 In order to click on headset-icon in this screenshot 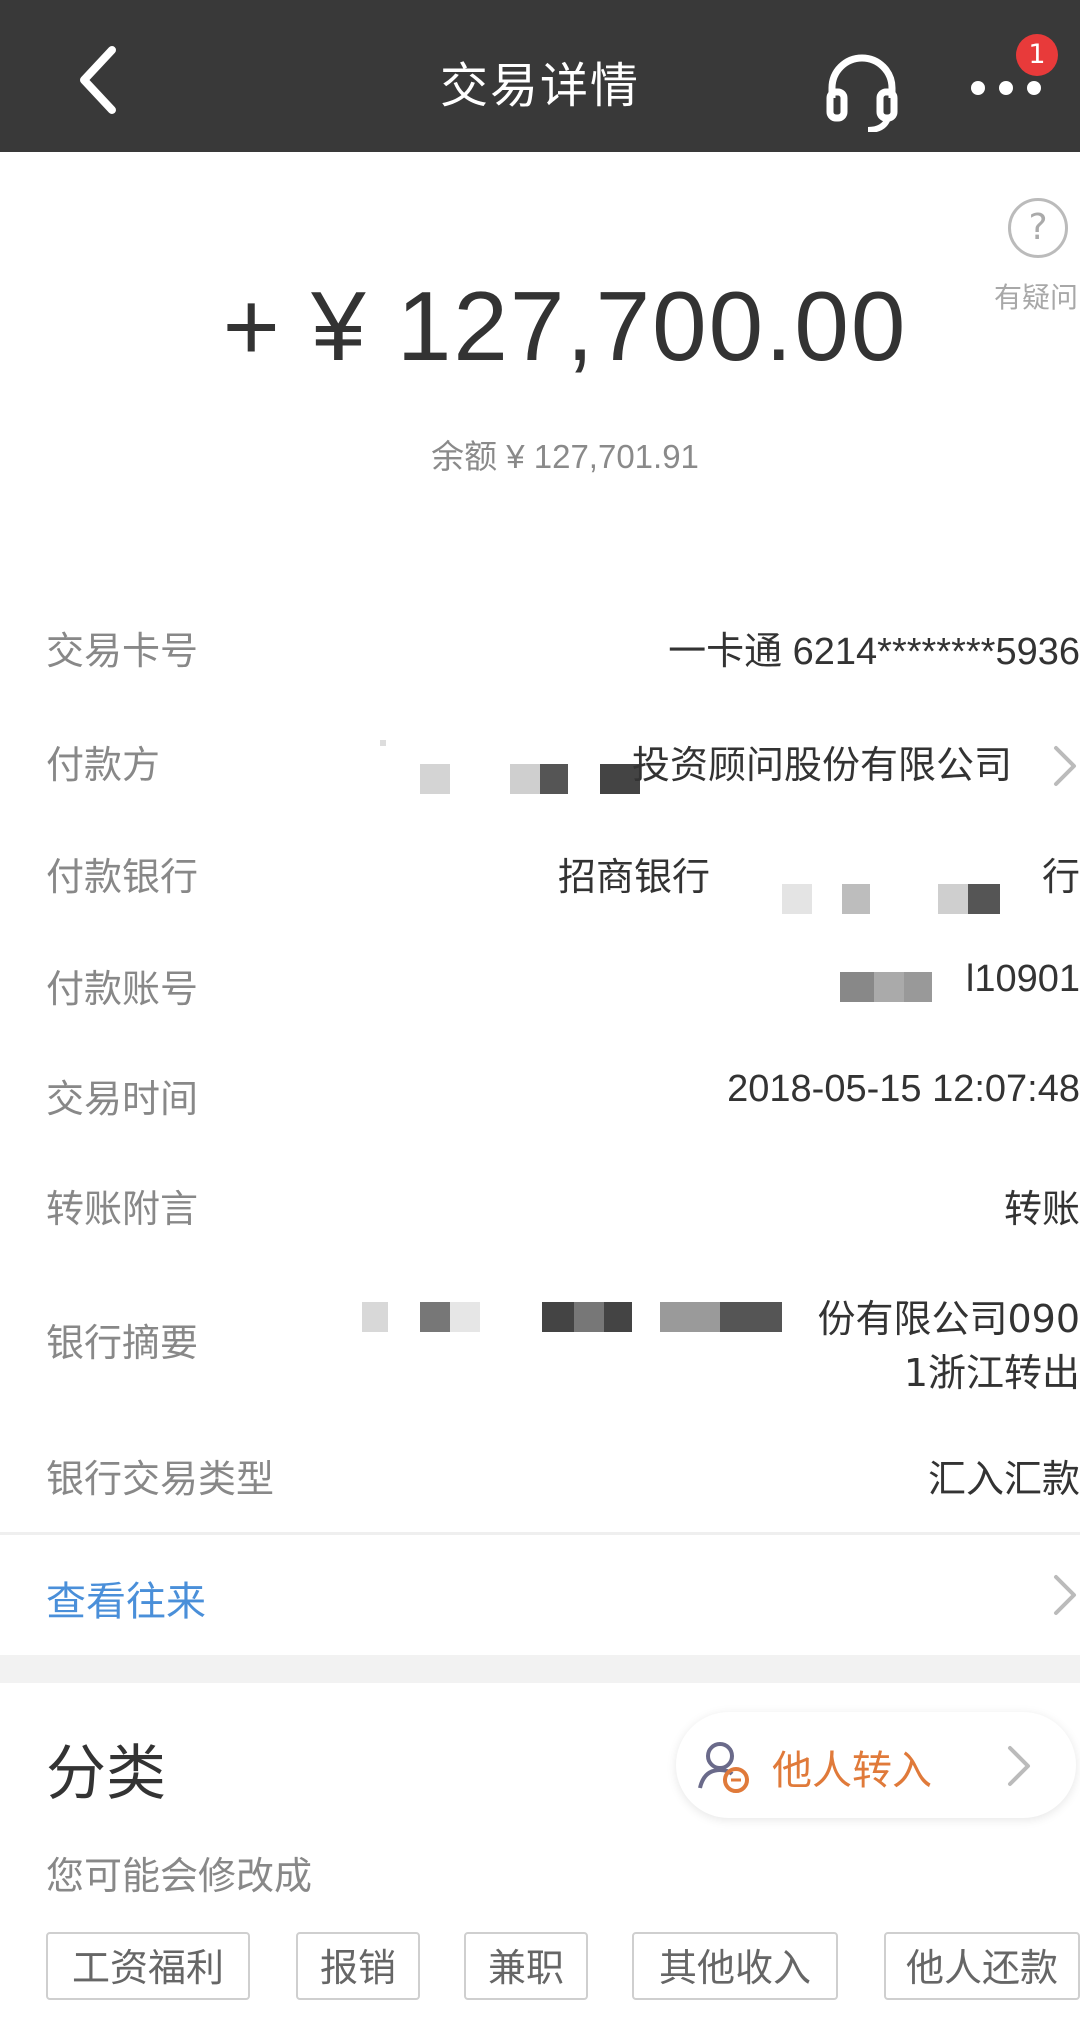, I will do `click(862, 93)`.